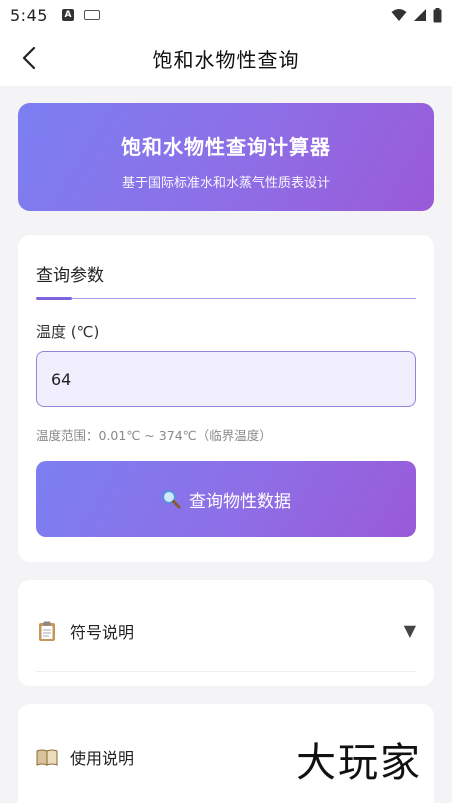 The width and height of the screenshot is (452, 803). What do you see at coordinates (226, 280) in the screenshot?
I see `tab-query-params: 查询参数` at bounding box center [226, 280].